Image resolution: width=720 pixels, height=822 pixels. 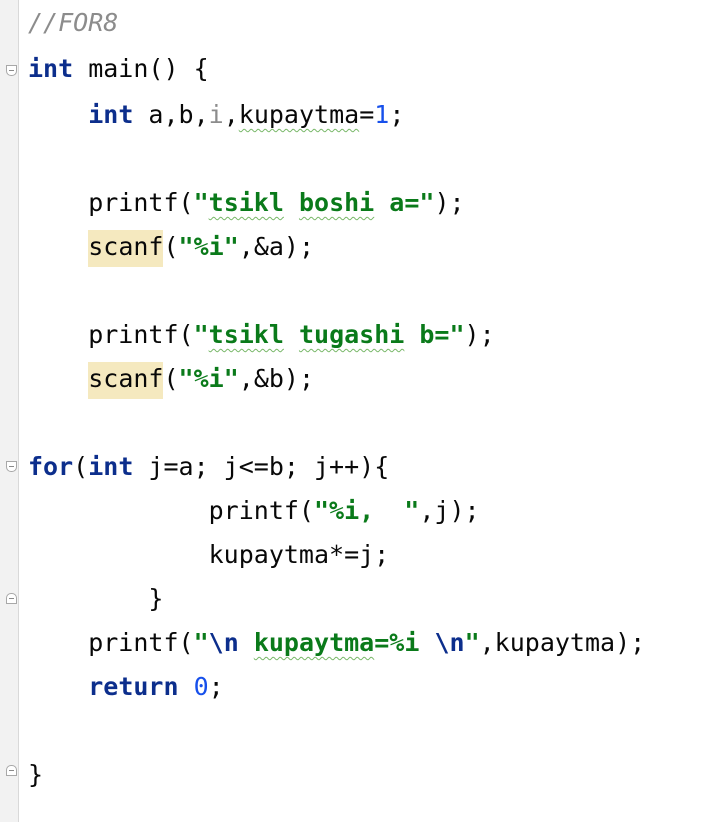 I want to click on code-line: printf("tsikl boshi a=");, so click(x=246, y=203).